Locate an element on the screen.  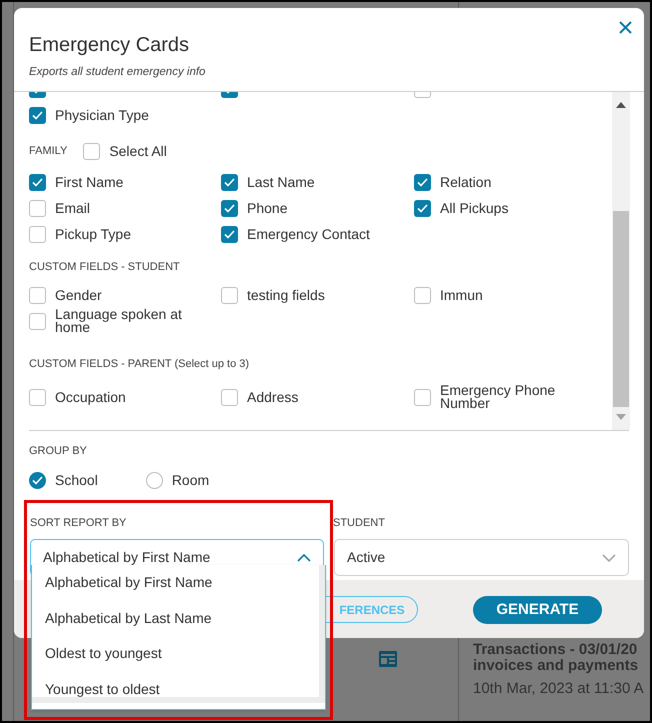
checkbox-label: Language spoken at home is located at coordinates (119, 321).